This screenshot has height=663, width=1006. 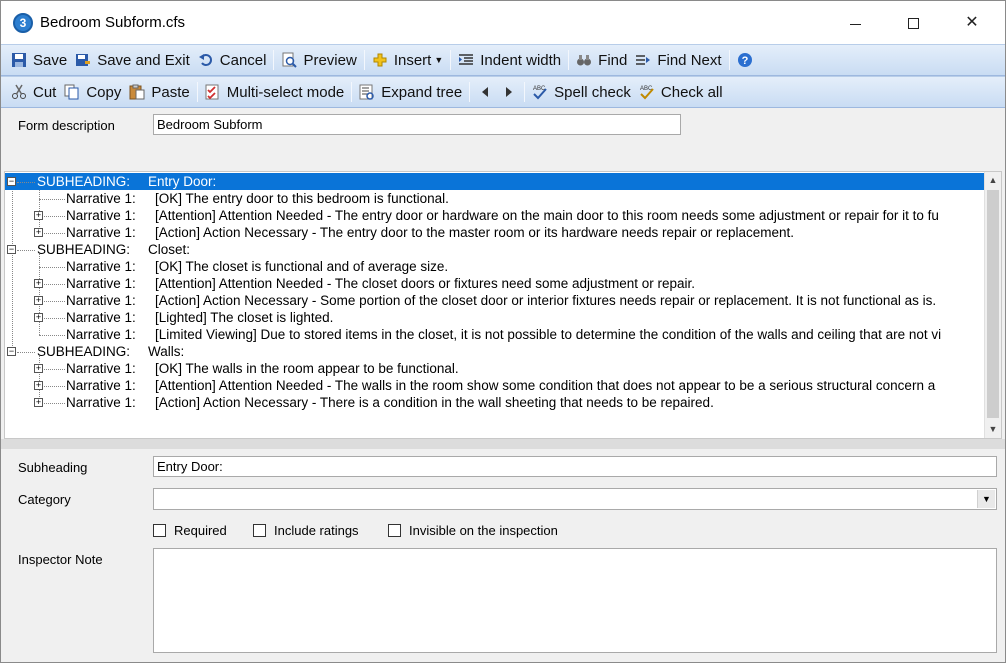 I want to click on cut-button: Cut, so click(x=33, y=92).